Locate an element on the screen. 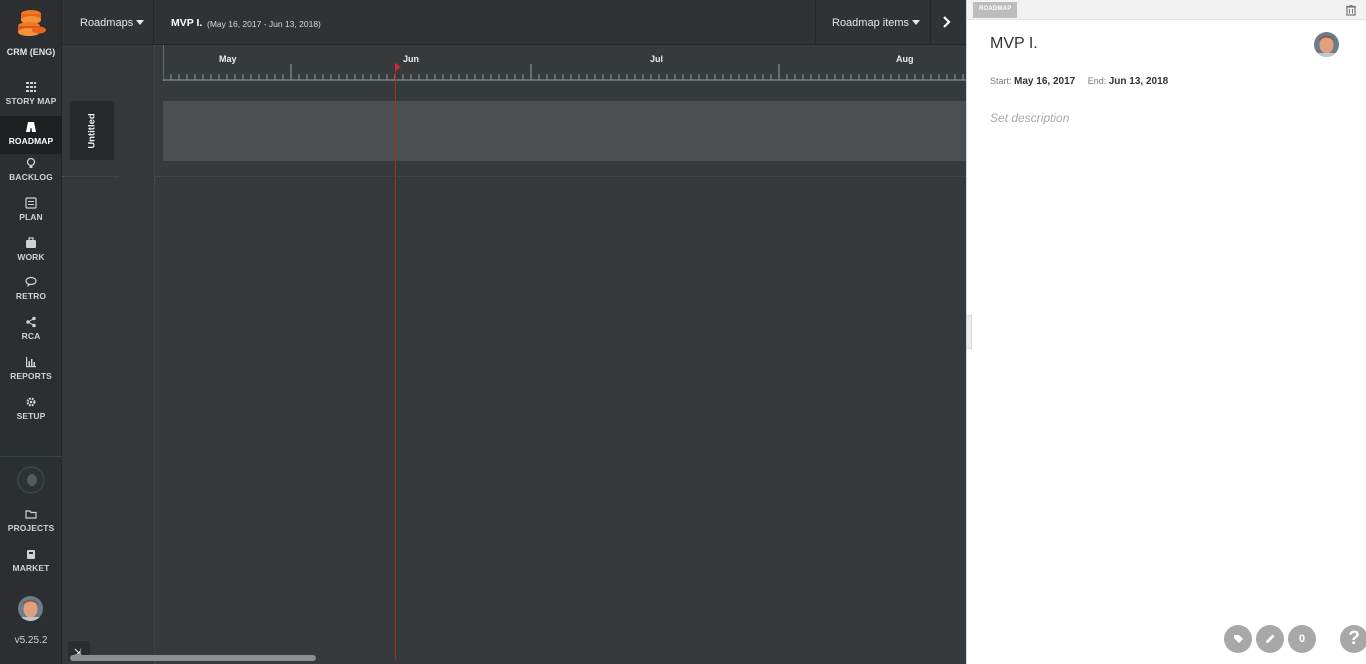 The height and width of the screenshot is (664, 1366). roadmap-lane-row is located at coordinates (564, 131).